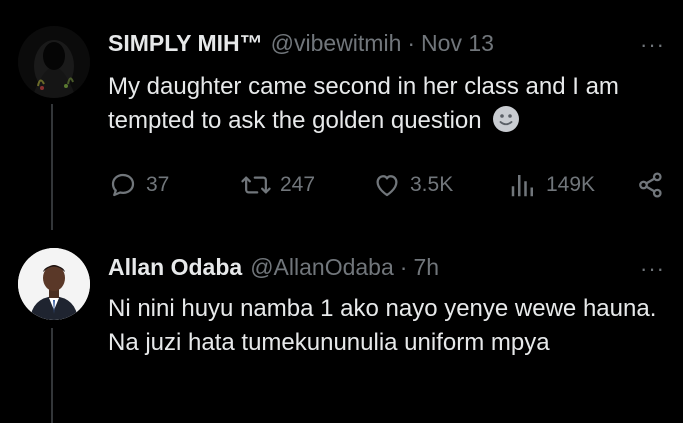 Image resolution: width=683 pixels, height=423 pixels. Describe the element at coordinates (158, 184) in the screenshot. I see `reply-count: 37` at that location.